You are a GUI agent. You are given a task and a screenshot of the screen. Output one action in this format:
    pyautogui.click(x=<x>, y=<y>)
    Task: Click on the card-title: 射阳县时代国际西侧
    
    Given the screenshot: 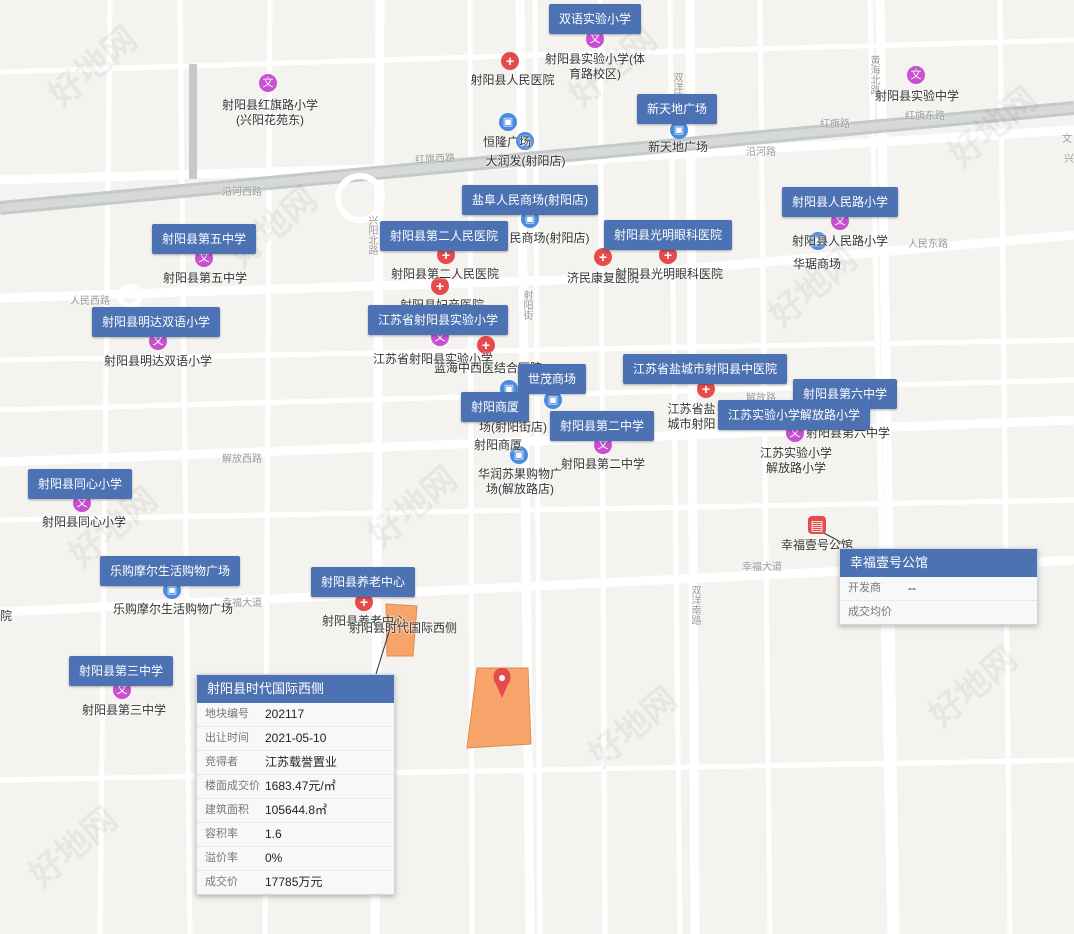 What is the action you would take?
    pyautogui.click(x=295, y=689)
    